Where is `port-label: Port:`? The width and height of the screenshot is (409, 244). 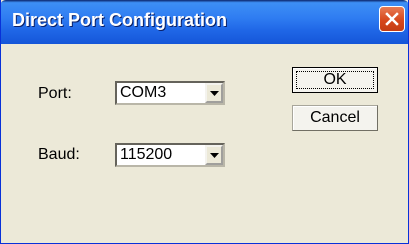
port-label: Port: is located at coordinates (55, 93).